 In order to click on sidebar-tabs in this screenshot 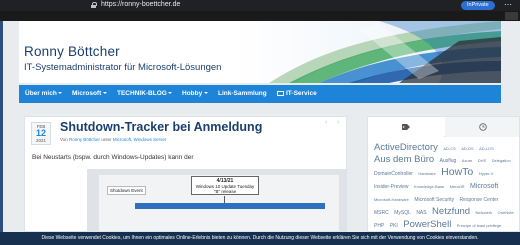, I will do `click(443, 127)`.